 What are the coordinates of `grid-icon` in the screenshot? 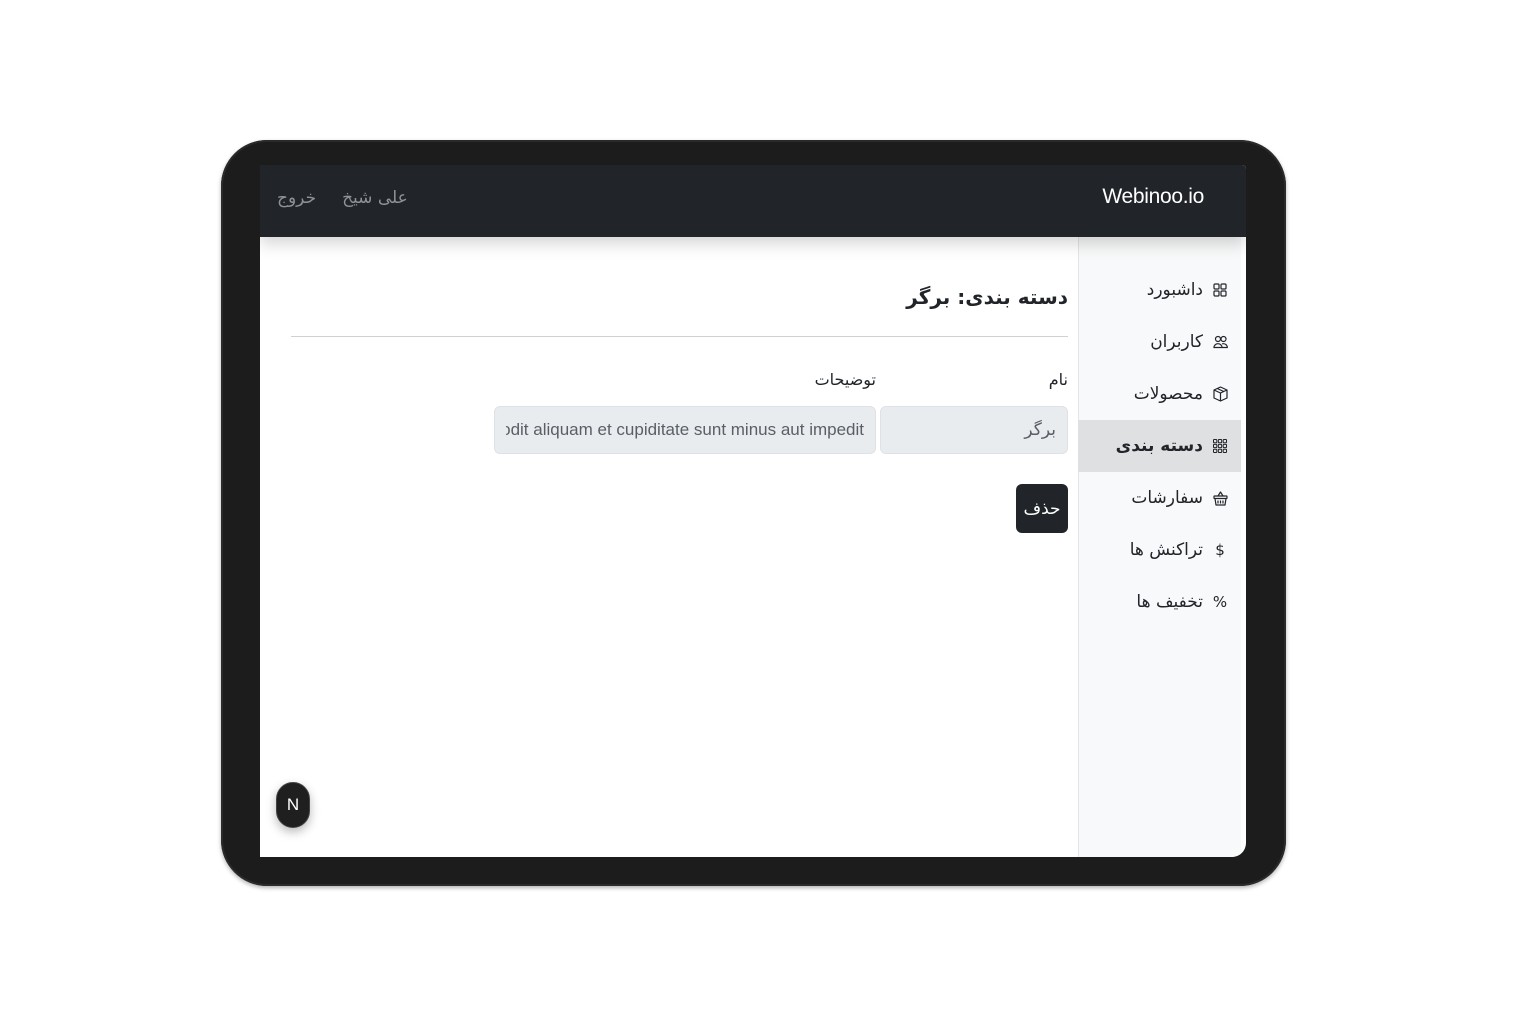 It's located at (1220, 290).